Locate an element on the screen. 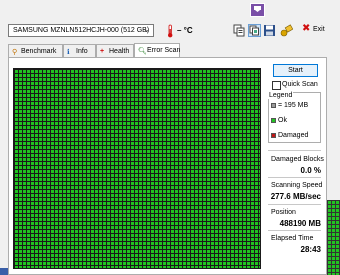 This screenshot has height=275, width=340. save-screenshot-icon is located at coordinates (269, 30).